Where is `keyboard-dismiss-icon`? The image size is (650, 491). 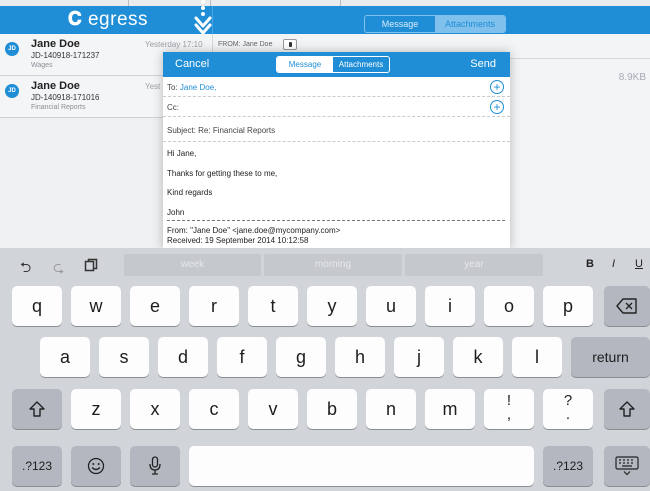
keyboard-dismiss-icon is located at coordinates (627, 466).